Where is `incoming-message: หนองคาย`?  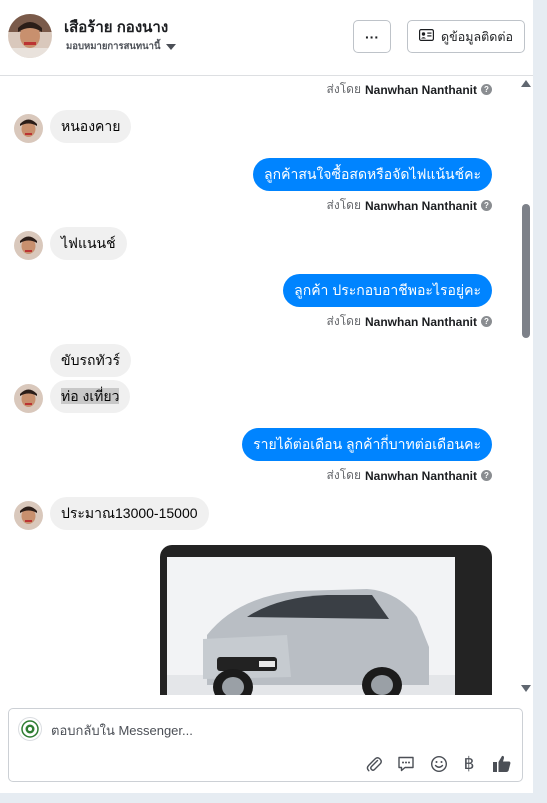
incoming-message: หนองคาย is located at coordinates (91, 126).